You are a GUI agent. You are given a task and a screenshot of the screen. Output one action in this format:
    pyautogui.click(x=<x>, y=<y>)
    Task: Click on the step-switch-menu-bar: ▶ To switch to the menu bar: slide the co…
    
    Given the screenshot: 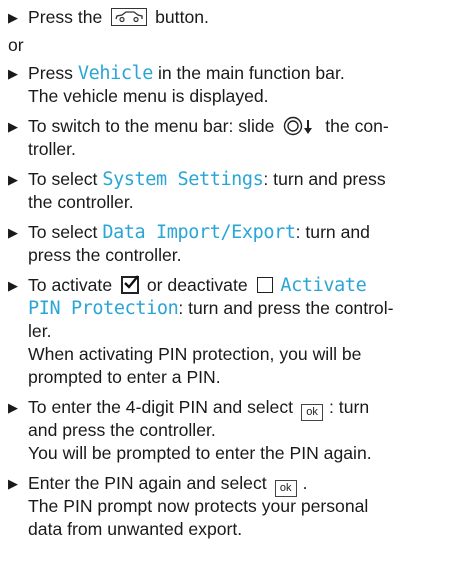 What is the action you would take?
    pyautogui.click(x=198, y=126)
    